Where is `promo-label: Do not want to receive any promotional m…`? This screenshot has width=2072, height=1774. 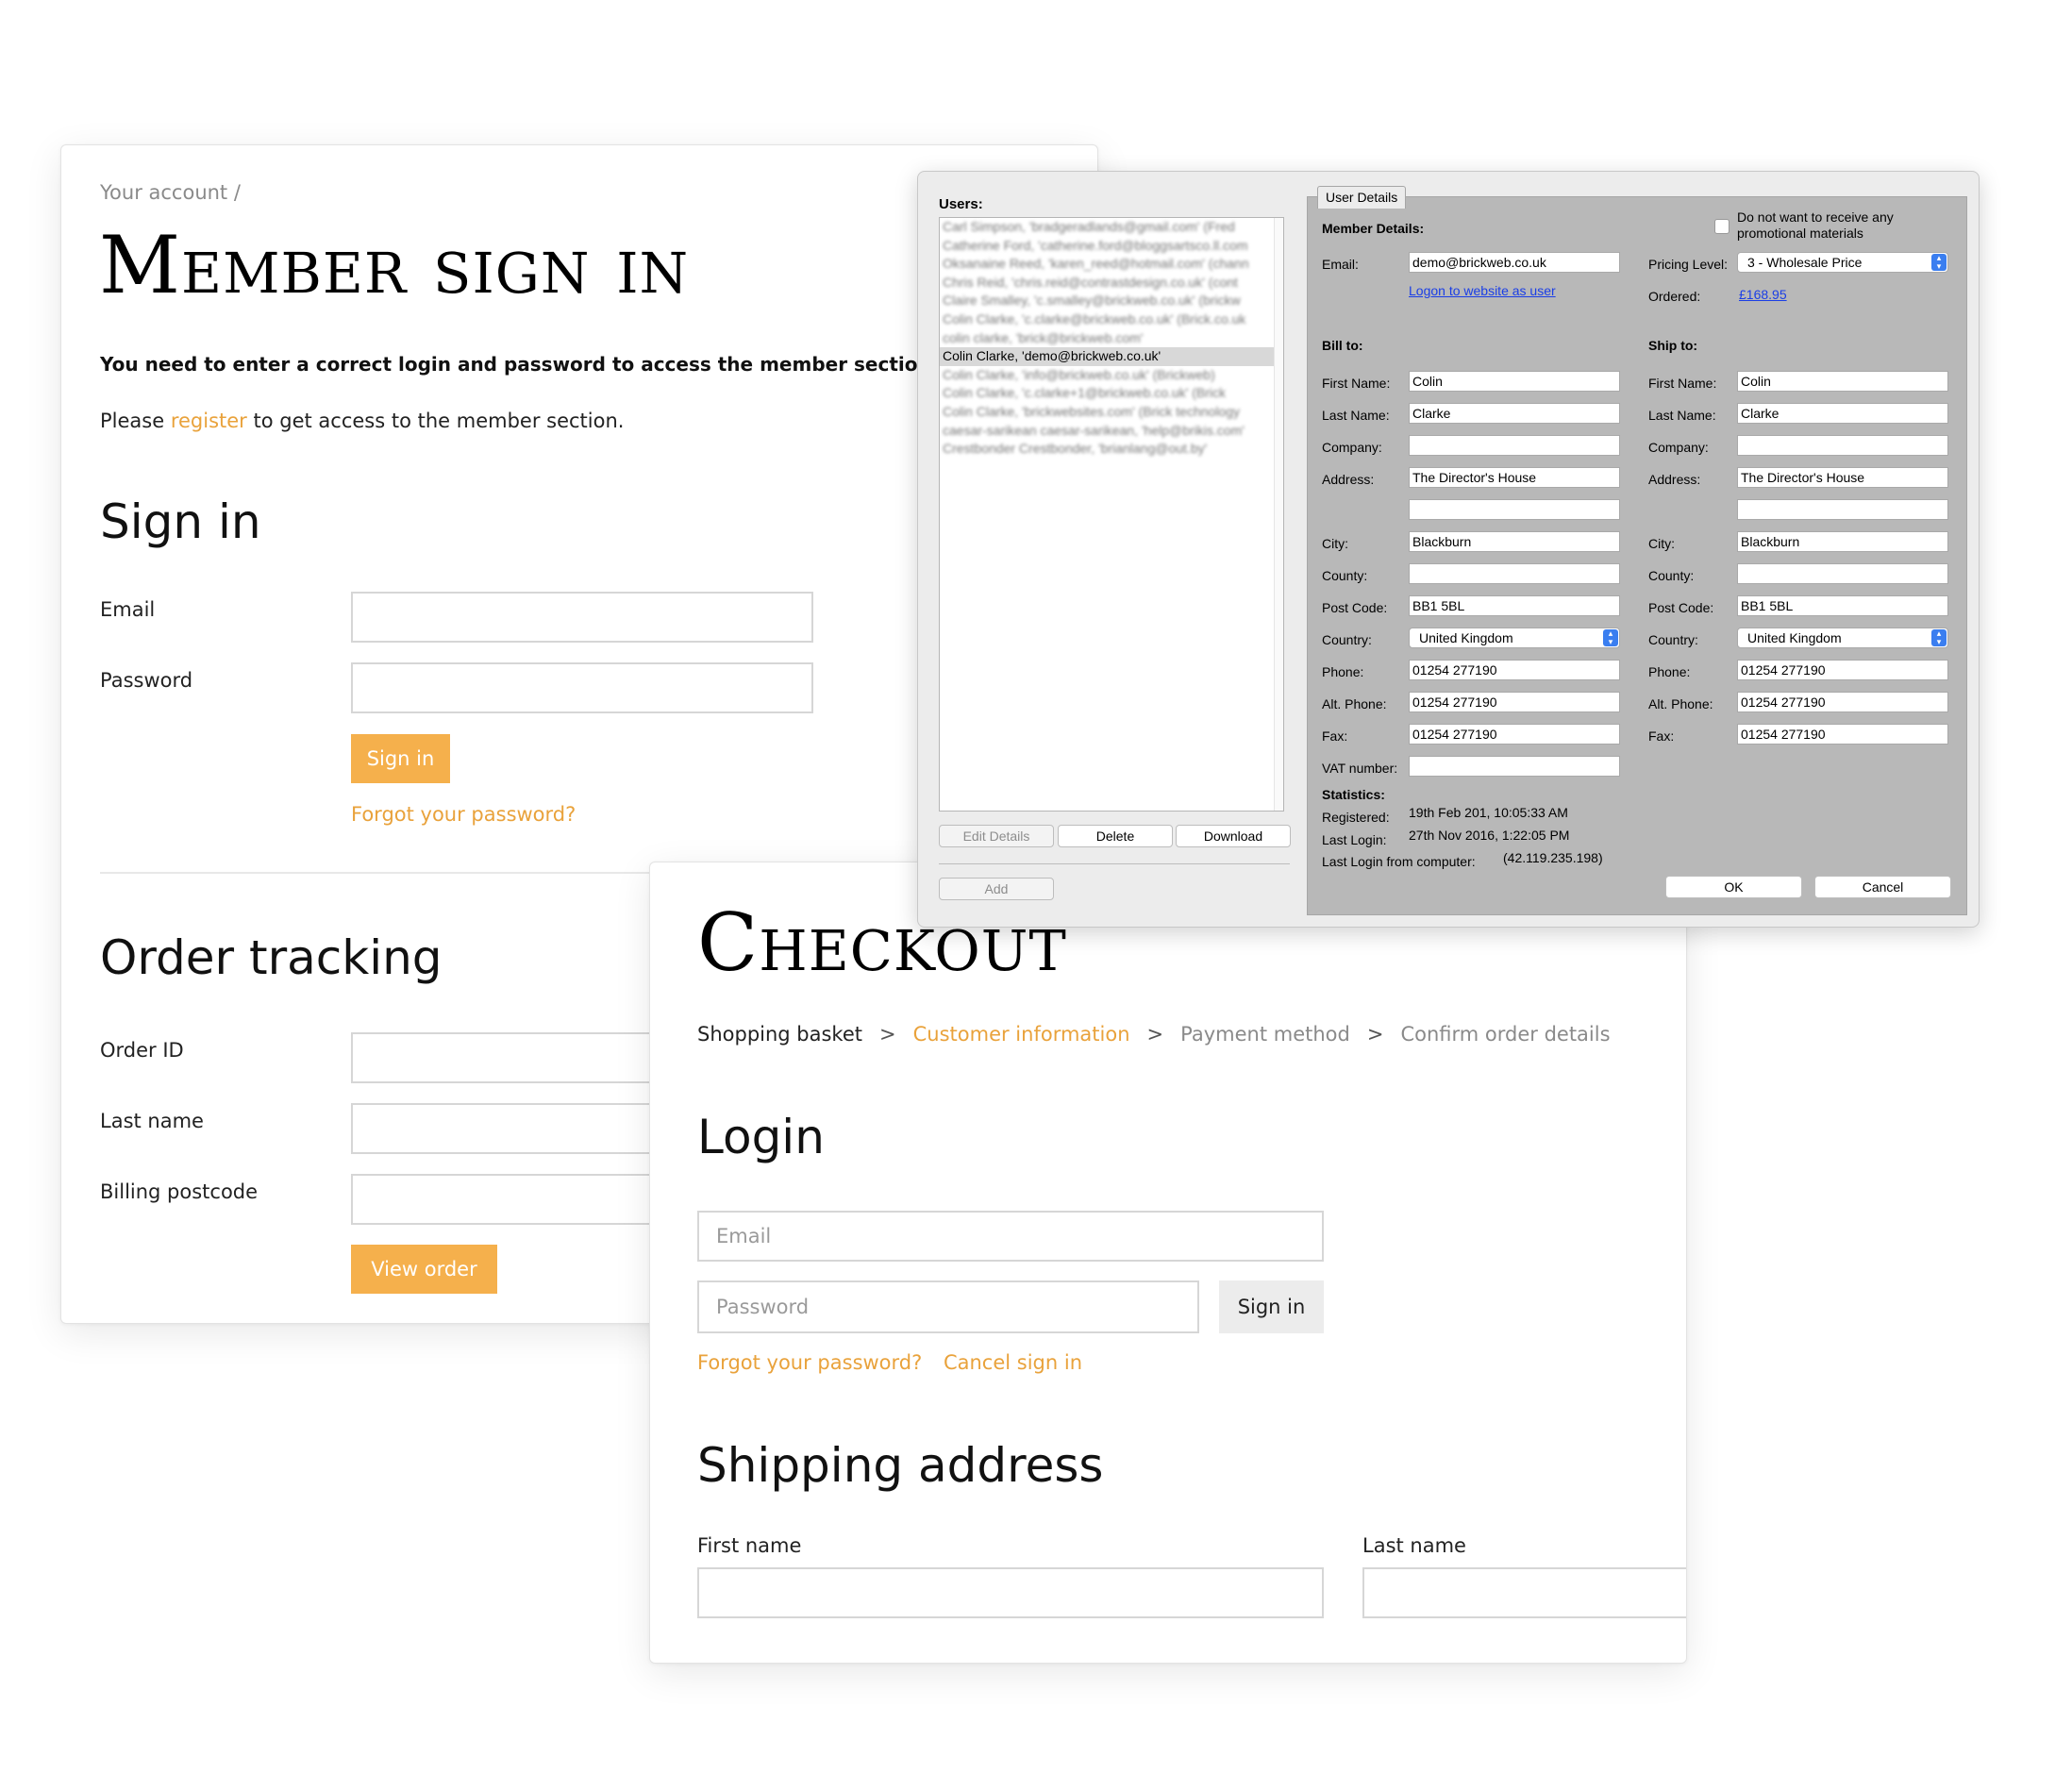
promo-label: Do not want to receive any promotional m… is located at coordinates (1815, 225).